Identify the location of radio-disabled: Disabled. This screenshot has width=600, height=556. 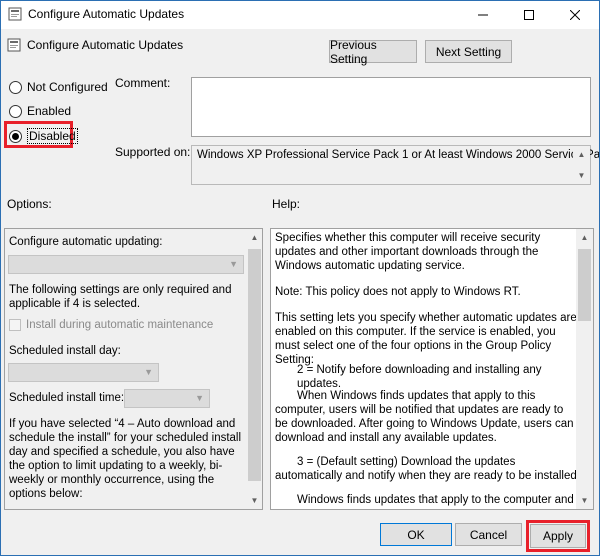
(43, 136).